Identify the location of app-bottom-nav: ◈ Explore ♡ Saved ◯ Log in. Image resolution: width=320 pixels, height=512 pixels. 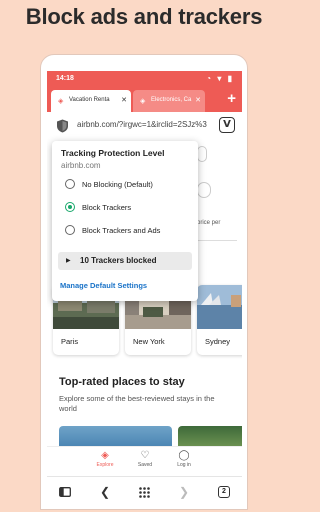
(144, 461).